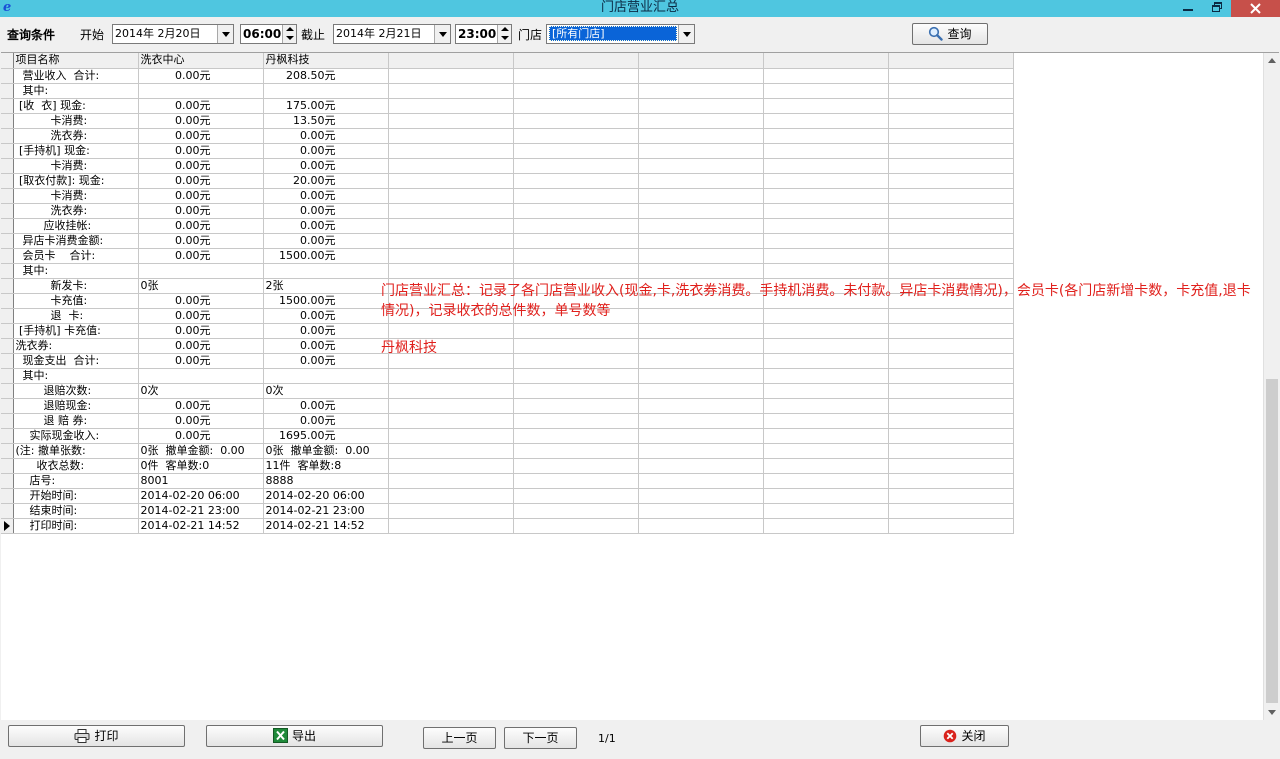  What do you see at coordinates (173, 34) in the screenshot?
I see `start-date-picker: 2014年 2月20日` at bounding box center [173, 34].